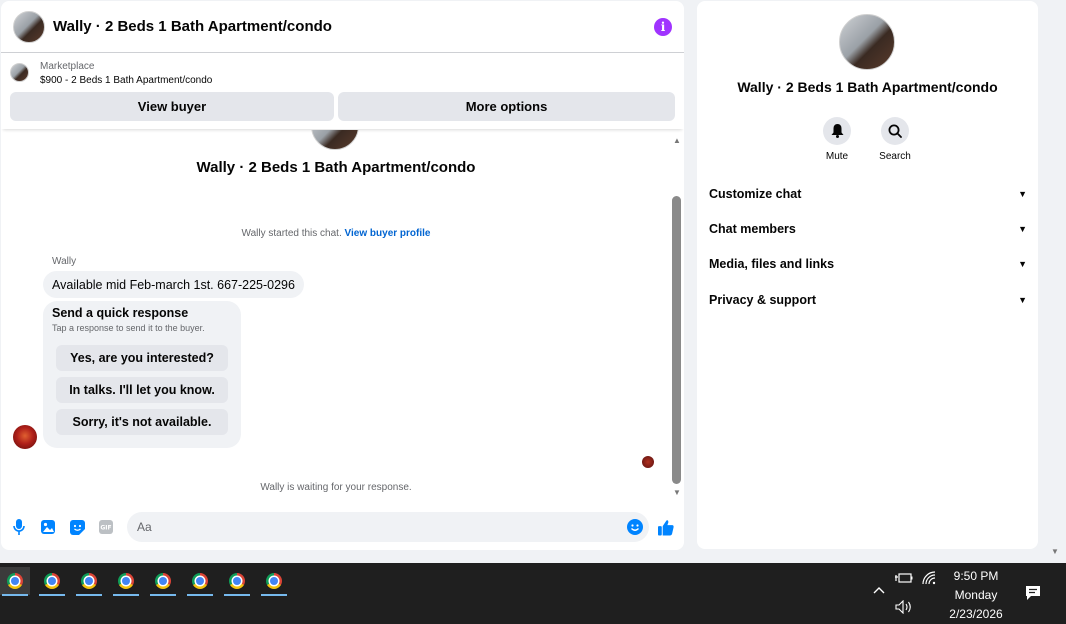 The height and width of the screenshot is (624, 1066). I want to click on scroll-down-arrow-icon: ▼, so click(677, 493).